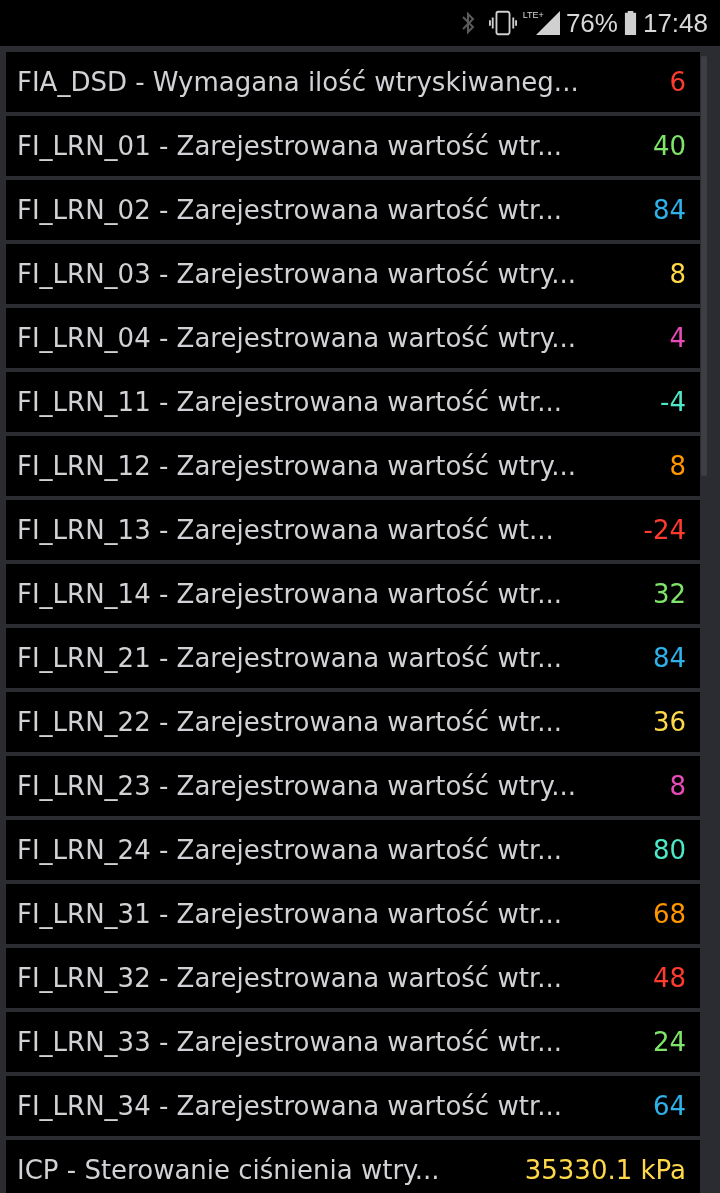 The width and height of the screenshot is (720, 1193). Describe the element at coordinates (675, 23) in the screenshot. I see `clock: 17:48` at that location.